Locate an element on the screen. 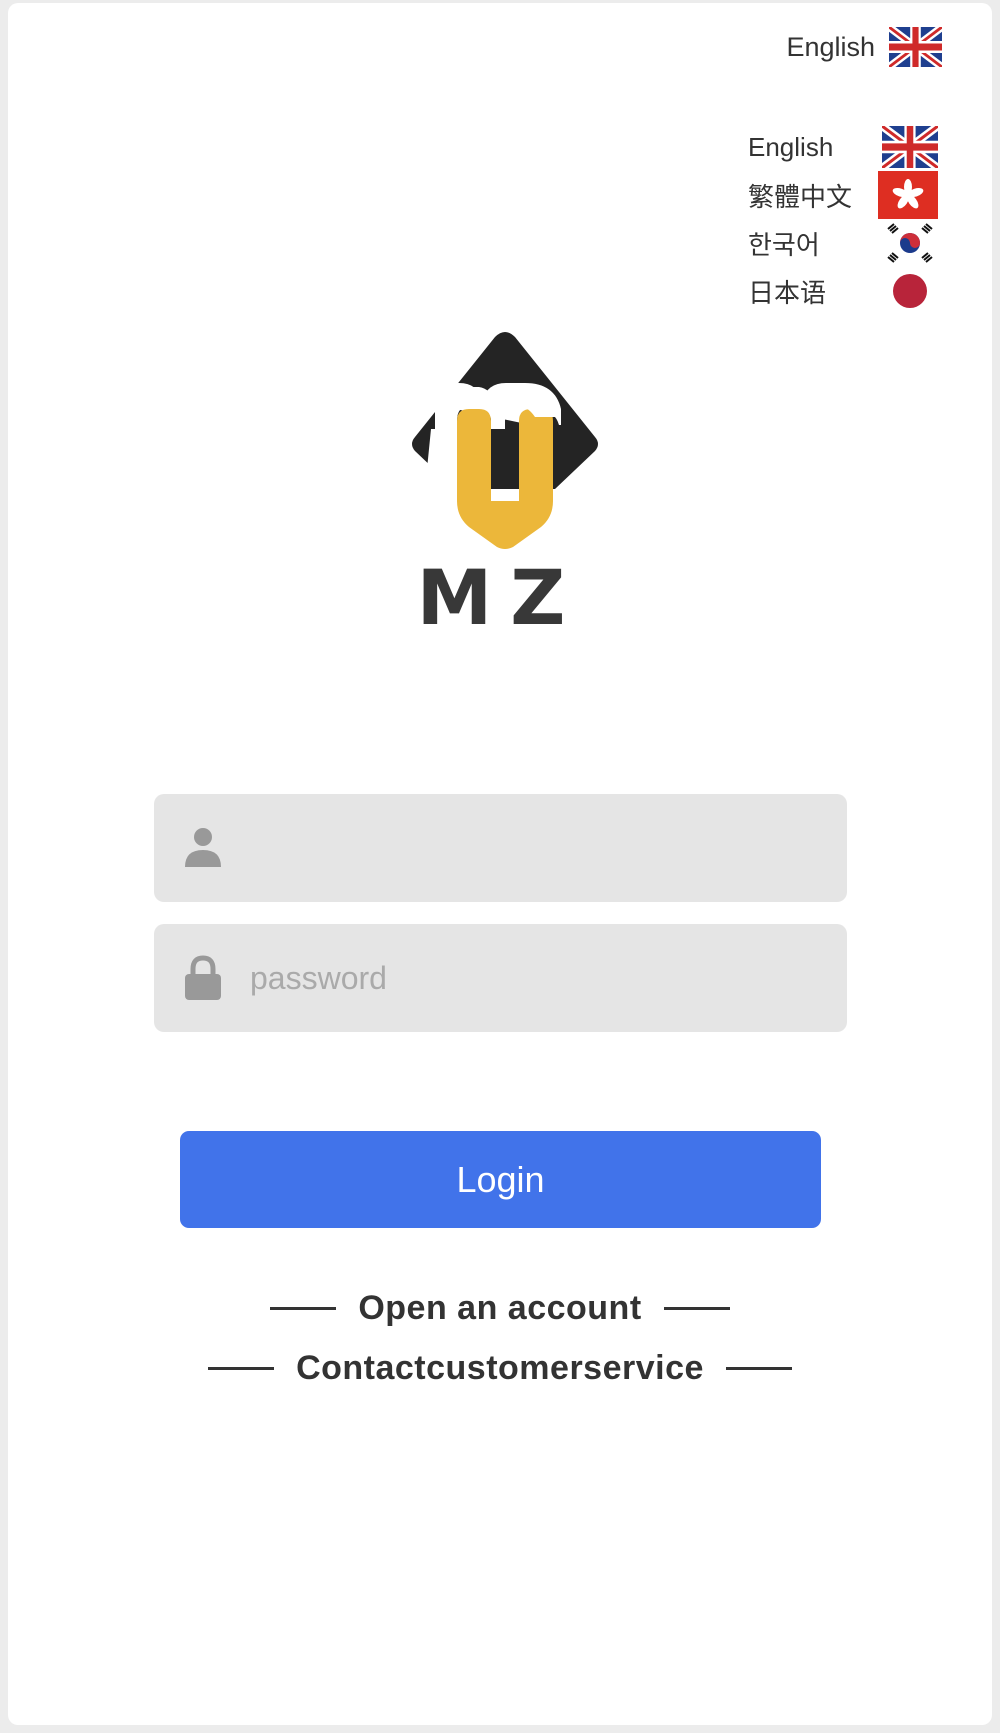 The width and height of the screenshot is (1000, 1733). password-input is located at coordinates (525, 978).